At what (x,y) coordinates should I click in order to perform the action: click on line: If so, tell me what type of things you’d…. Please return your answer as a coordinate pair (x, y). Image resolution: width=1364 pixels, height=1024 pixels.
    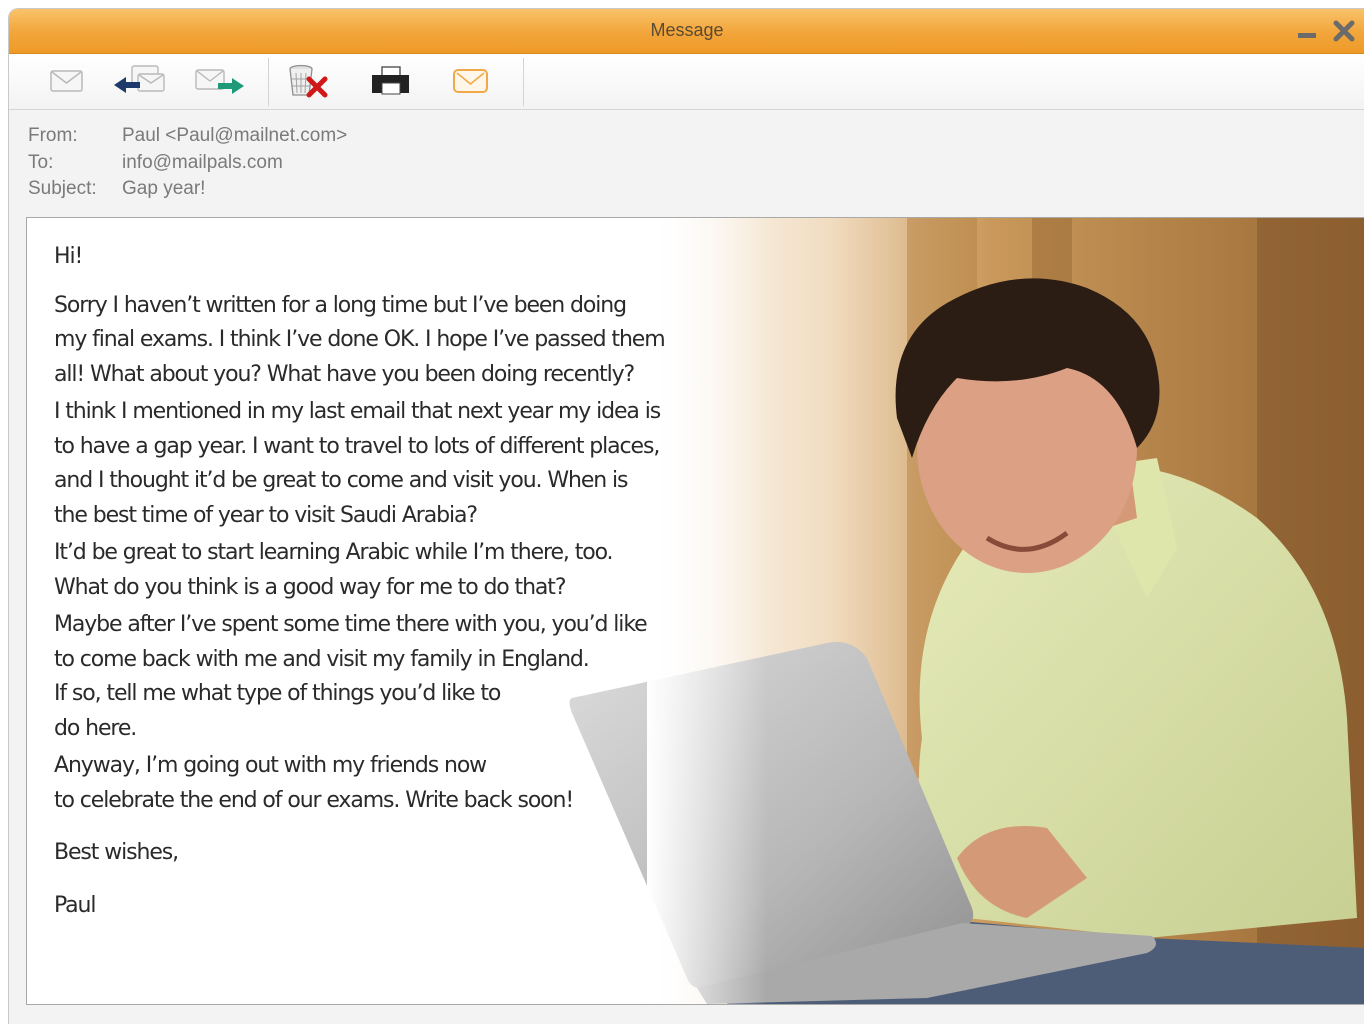
    Looking at the image, I should click on (277, 693).